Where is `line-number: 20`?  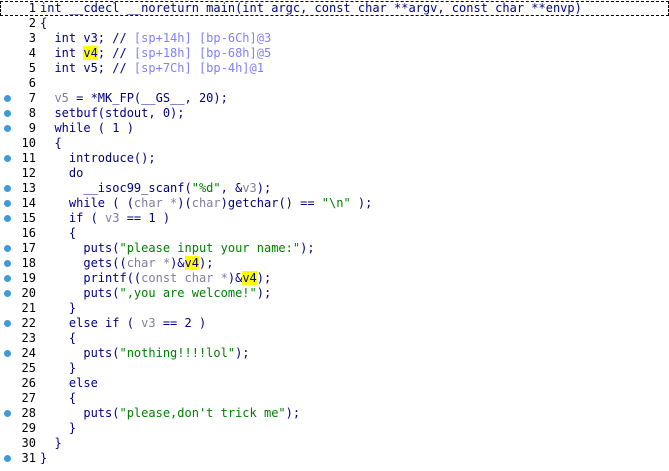 line-number: 20 is located at coordinates (28, 293).